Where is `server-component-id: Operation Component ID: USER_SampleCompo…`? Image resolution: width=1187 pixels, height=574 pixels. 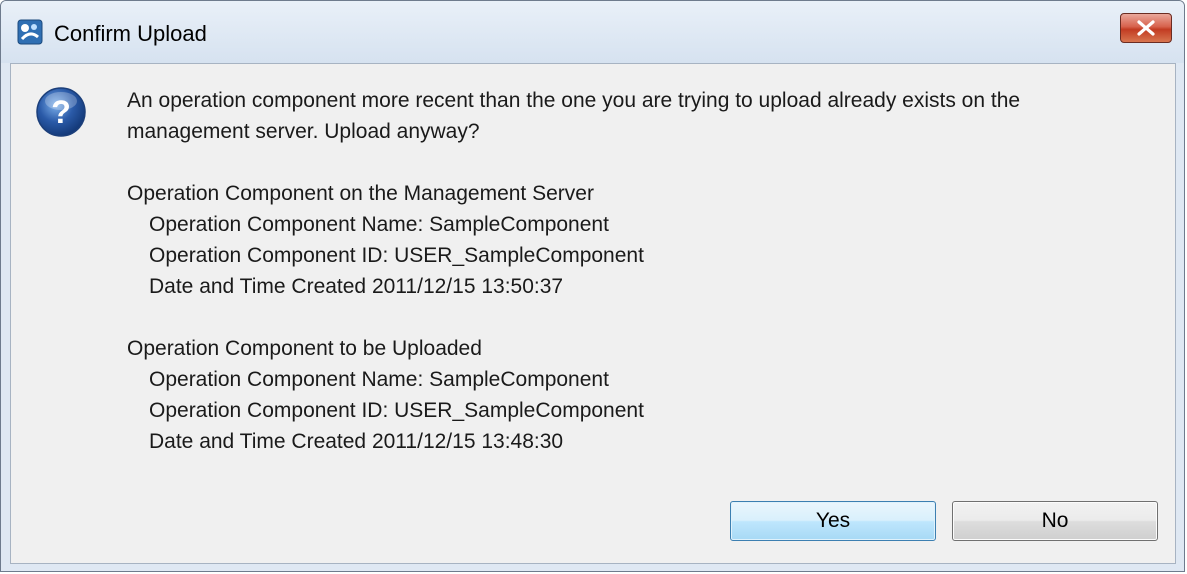 server-component-id: Operation Component ID: USER_SampleCompo… is located at coordinates (396, 255).